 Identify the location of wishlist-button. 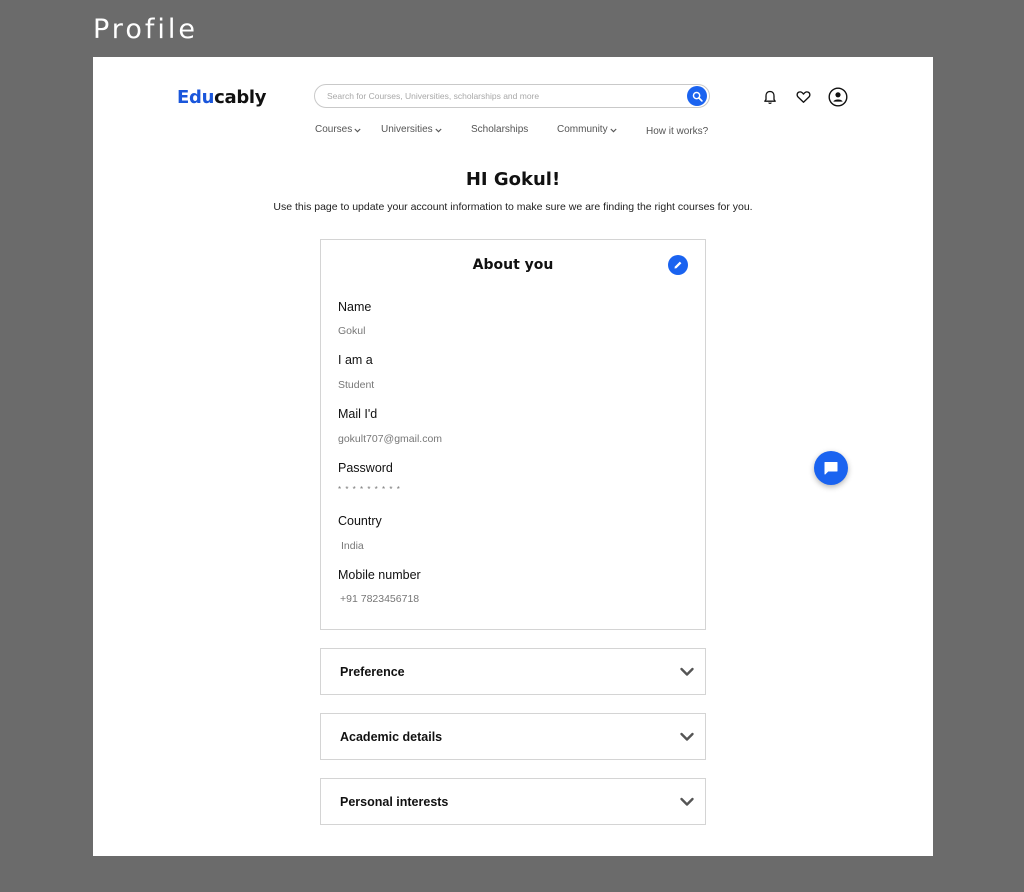
(803, 97).